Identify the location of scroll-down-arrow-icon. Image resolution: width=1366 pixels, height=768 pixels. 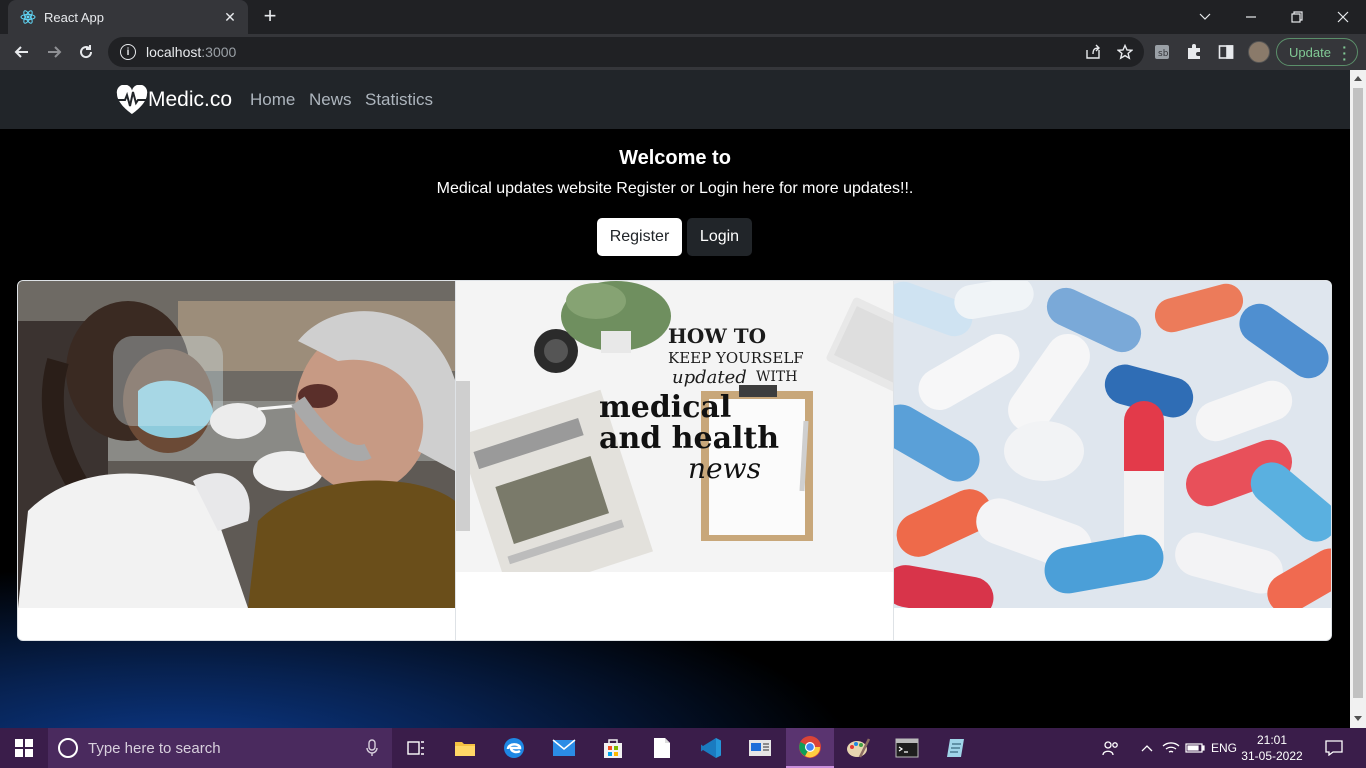
(1358, 718).